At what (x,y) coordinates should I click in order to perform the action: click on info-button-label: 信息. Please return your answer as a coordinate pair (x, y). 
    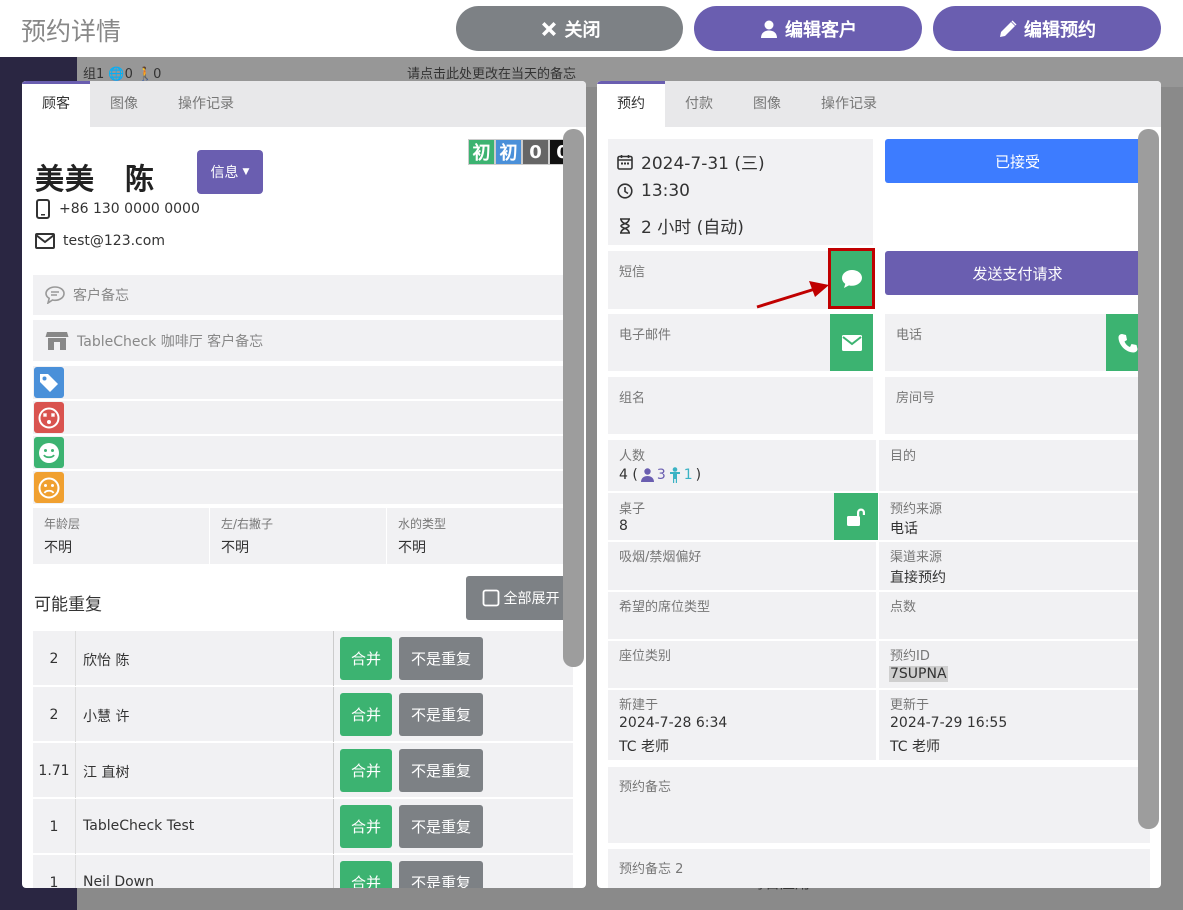
    Looking at the image, I should click on (224, 173).